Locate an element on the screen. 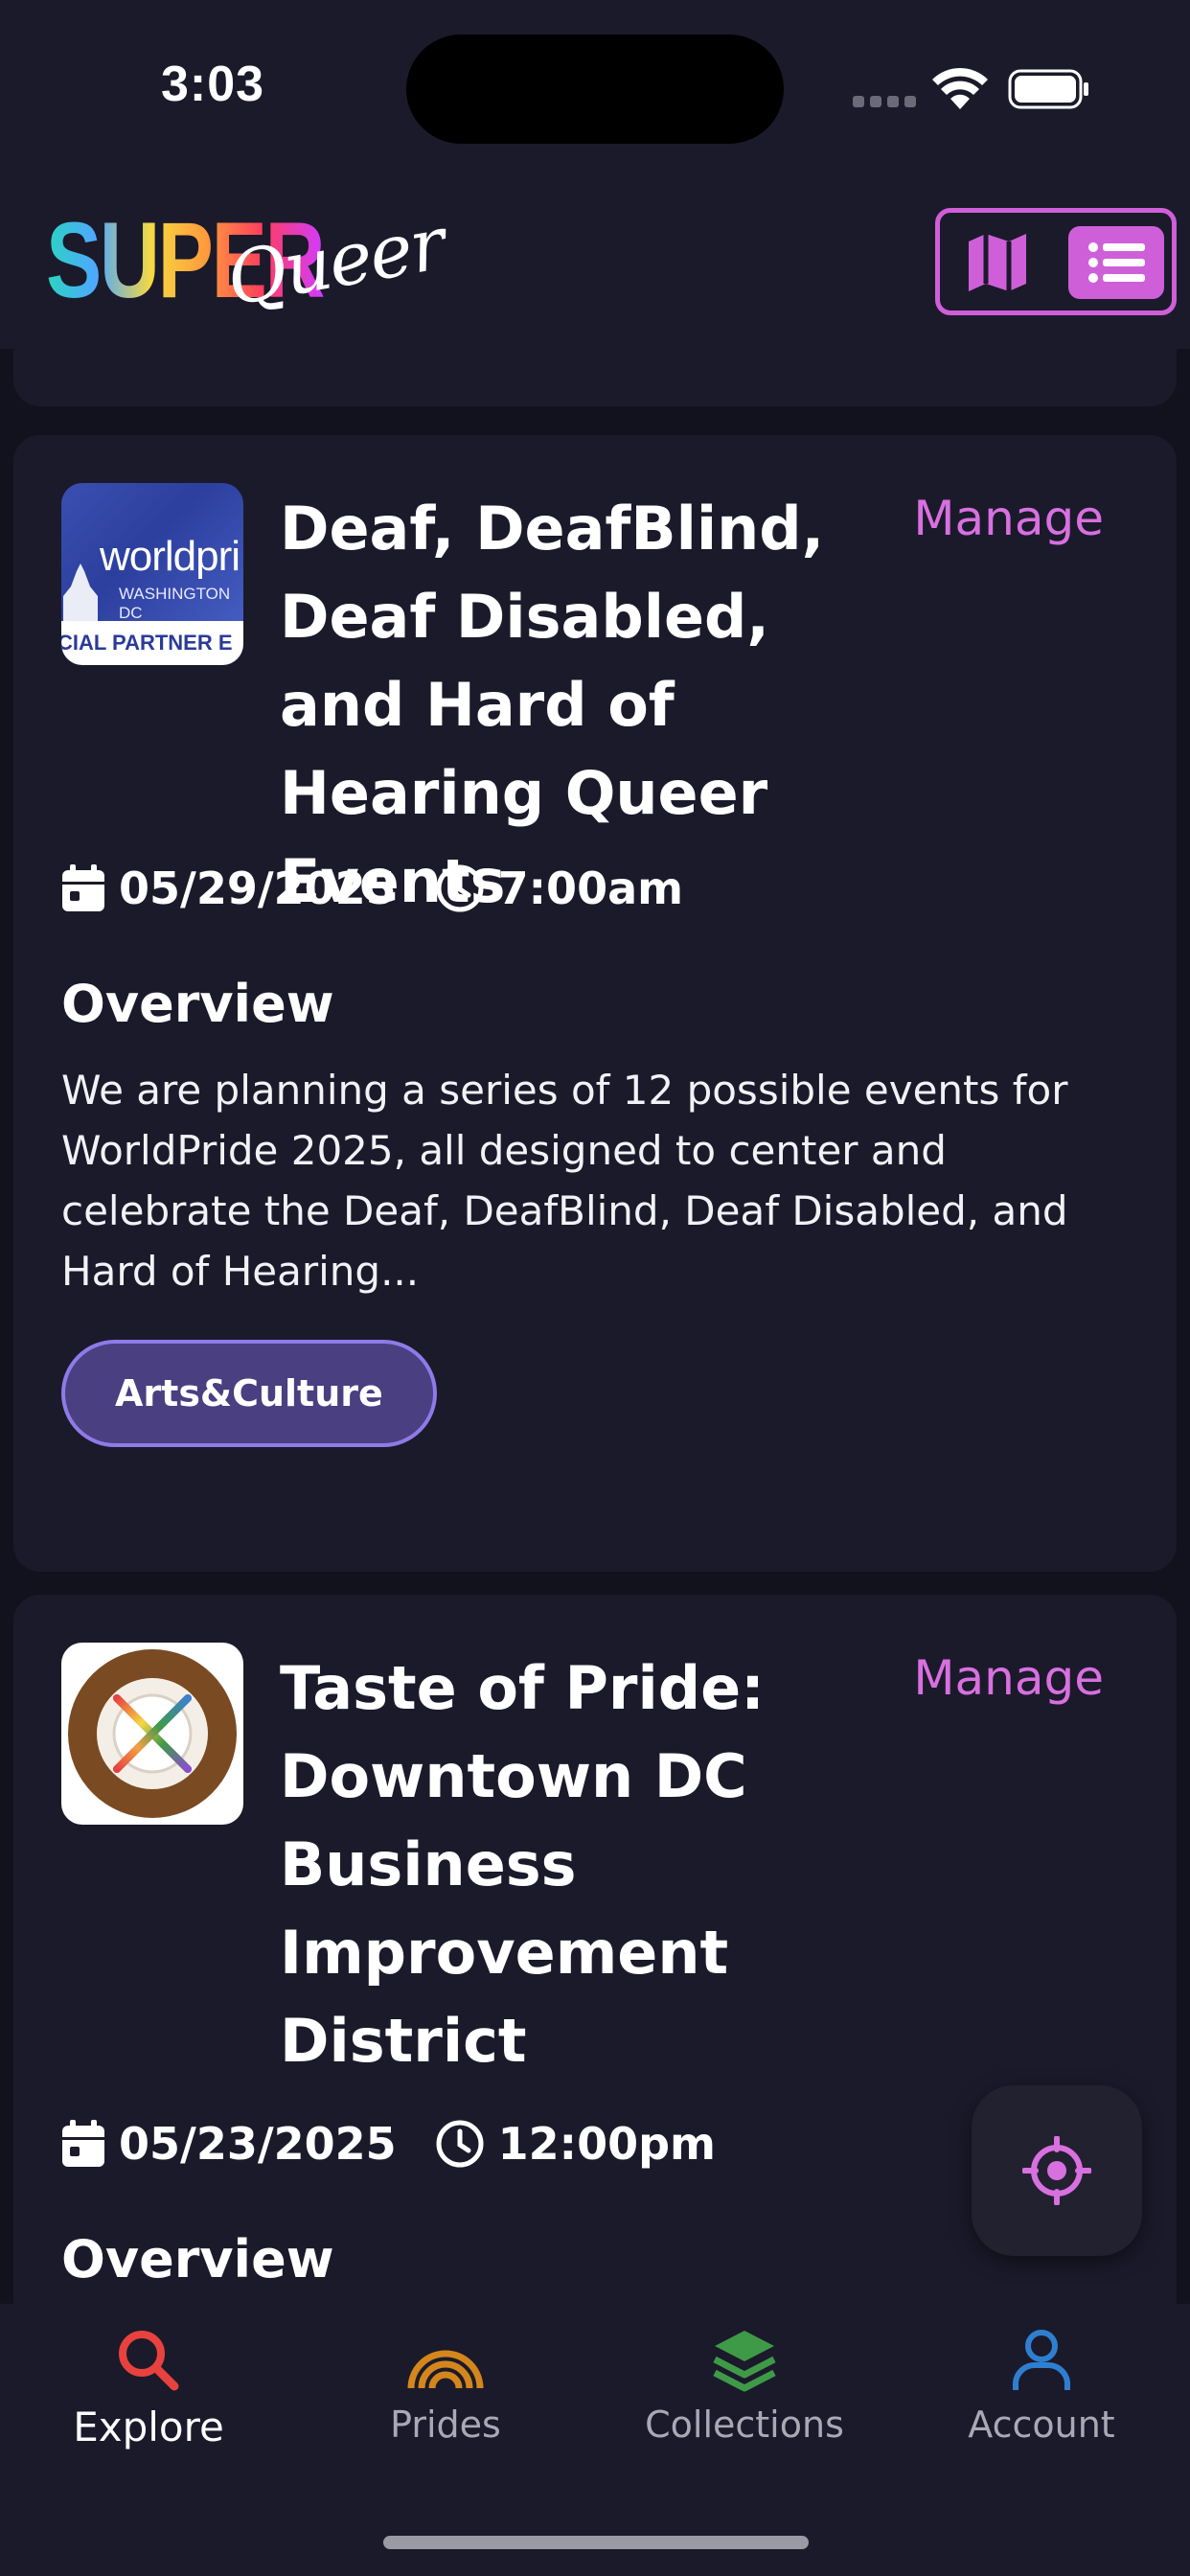  tab-collections: Collections is located at coordinates (745, 2386).